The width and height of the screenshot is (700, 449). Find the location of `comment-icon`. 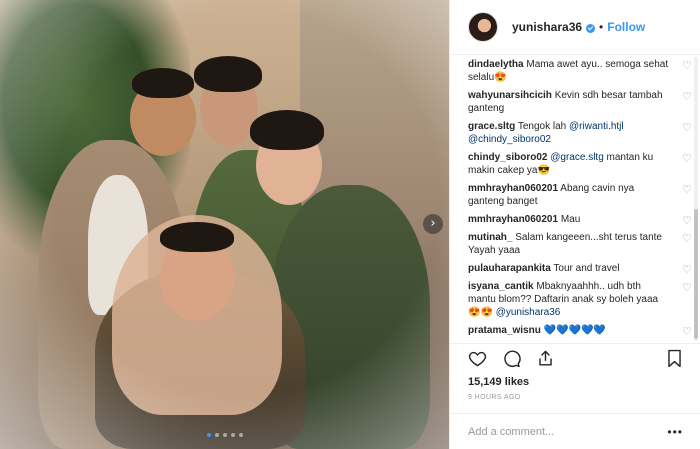

comment-icon is located at coordinates (511, 359).